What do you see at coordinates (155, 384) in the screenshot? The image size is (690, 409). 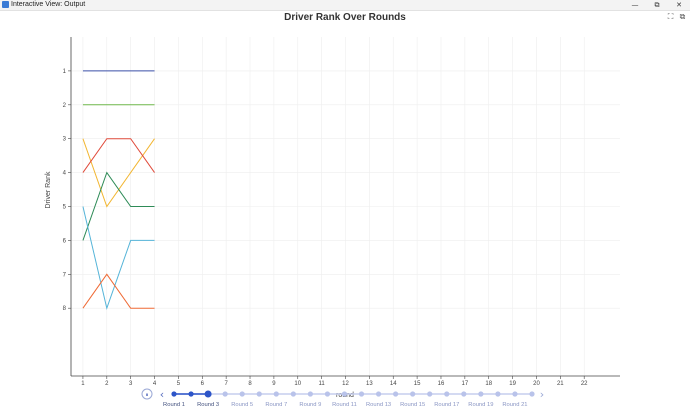 I see `x-tick-label: 4` at bounding box center [155, 384].